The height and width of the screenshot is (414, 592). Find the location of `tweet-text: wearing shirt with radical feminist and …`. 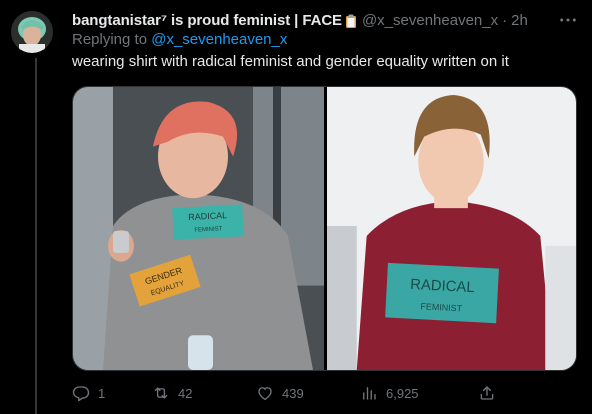

tweet-text: wearing shirt with radical feminist and … is located at coordinates (290, 61).